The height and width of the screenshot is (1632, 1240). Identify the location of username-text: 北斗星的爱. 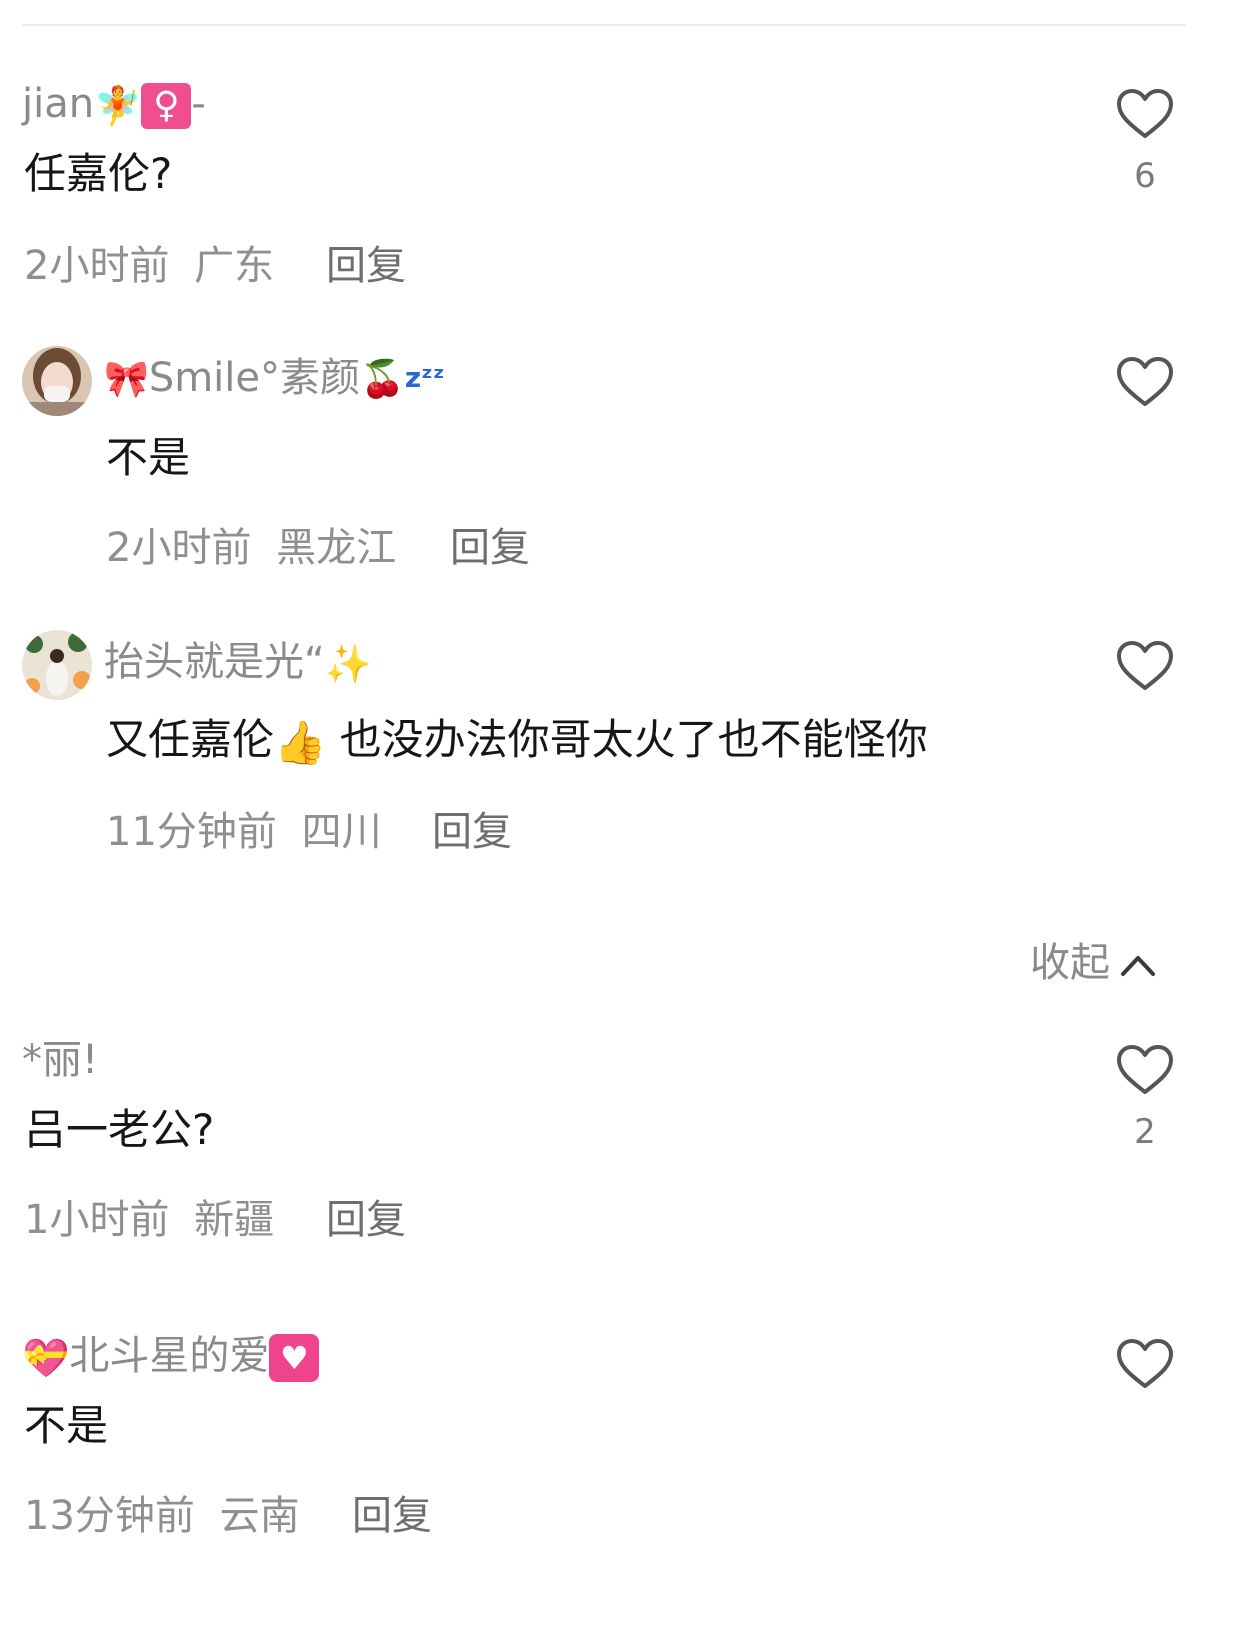
(169, 1356).